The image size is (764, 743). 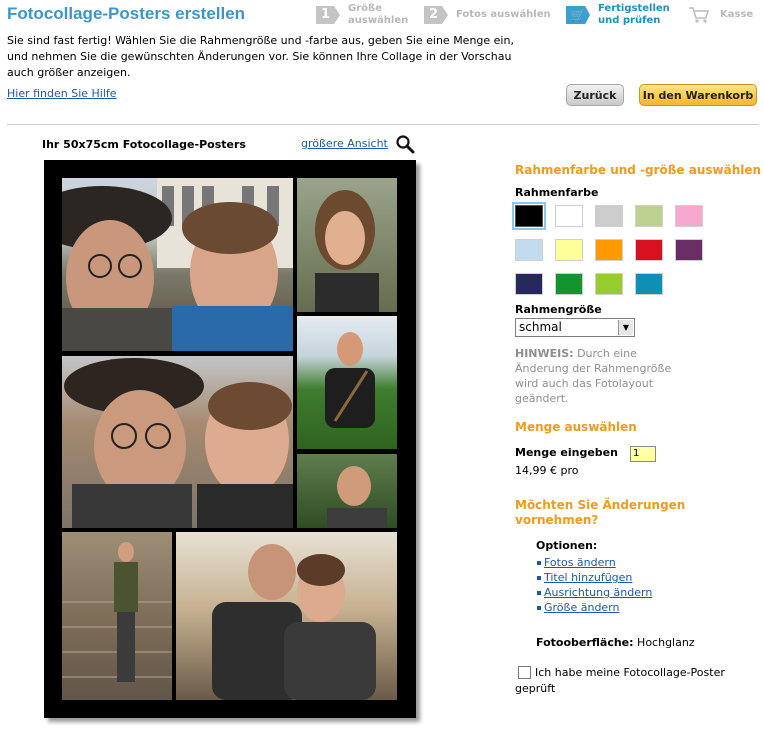 What do you see at coordinates (585, 642) in the screenshot?
I see `surface-label: Fotooberfläche:` at bounding box center [585, 642].